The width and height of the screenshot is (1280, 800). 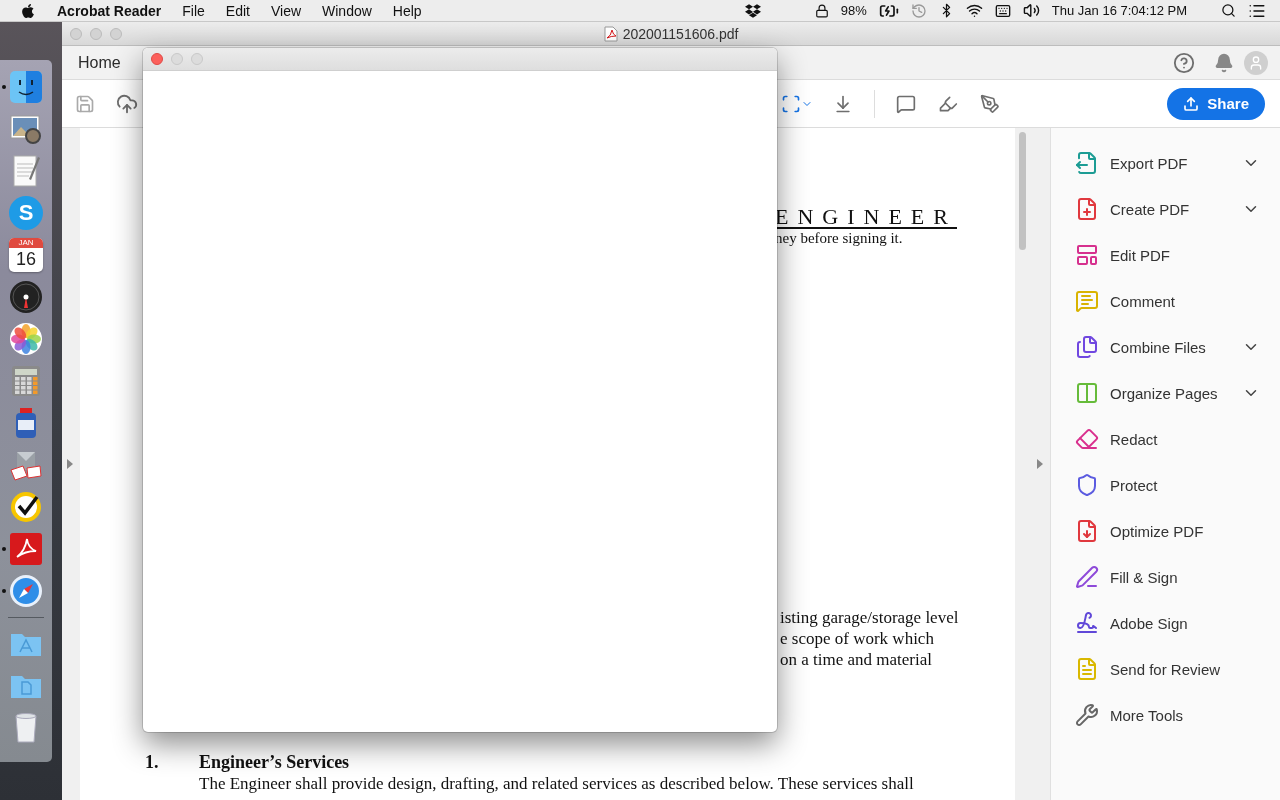 I want to click on calendar-icon: JAN 16, so click(x=26, y=255).